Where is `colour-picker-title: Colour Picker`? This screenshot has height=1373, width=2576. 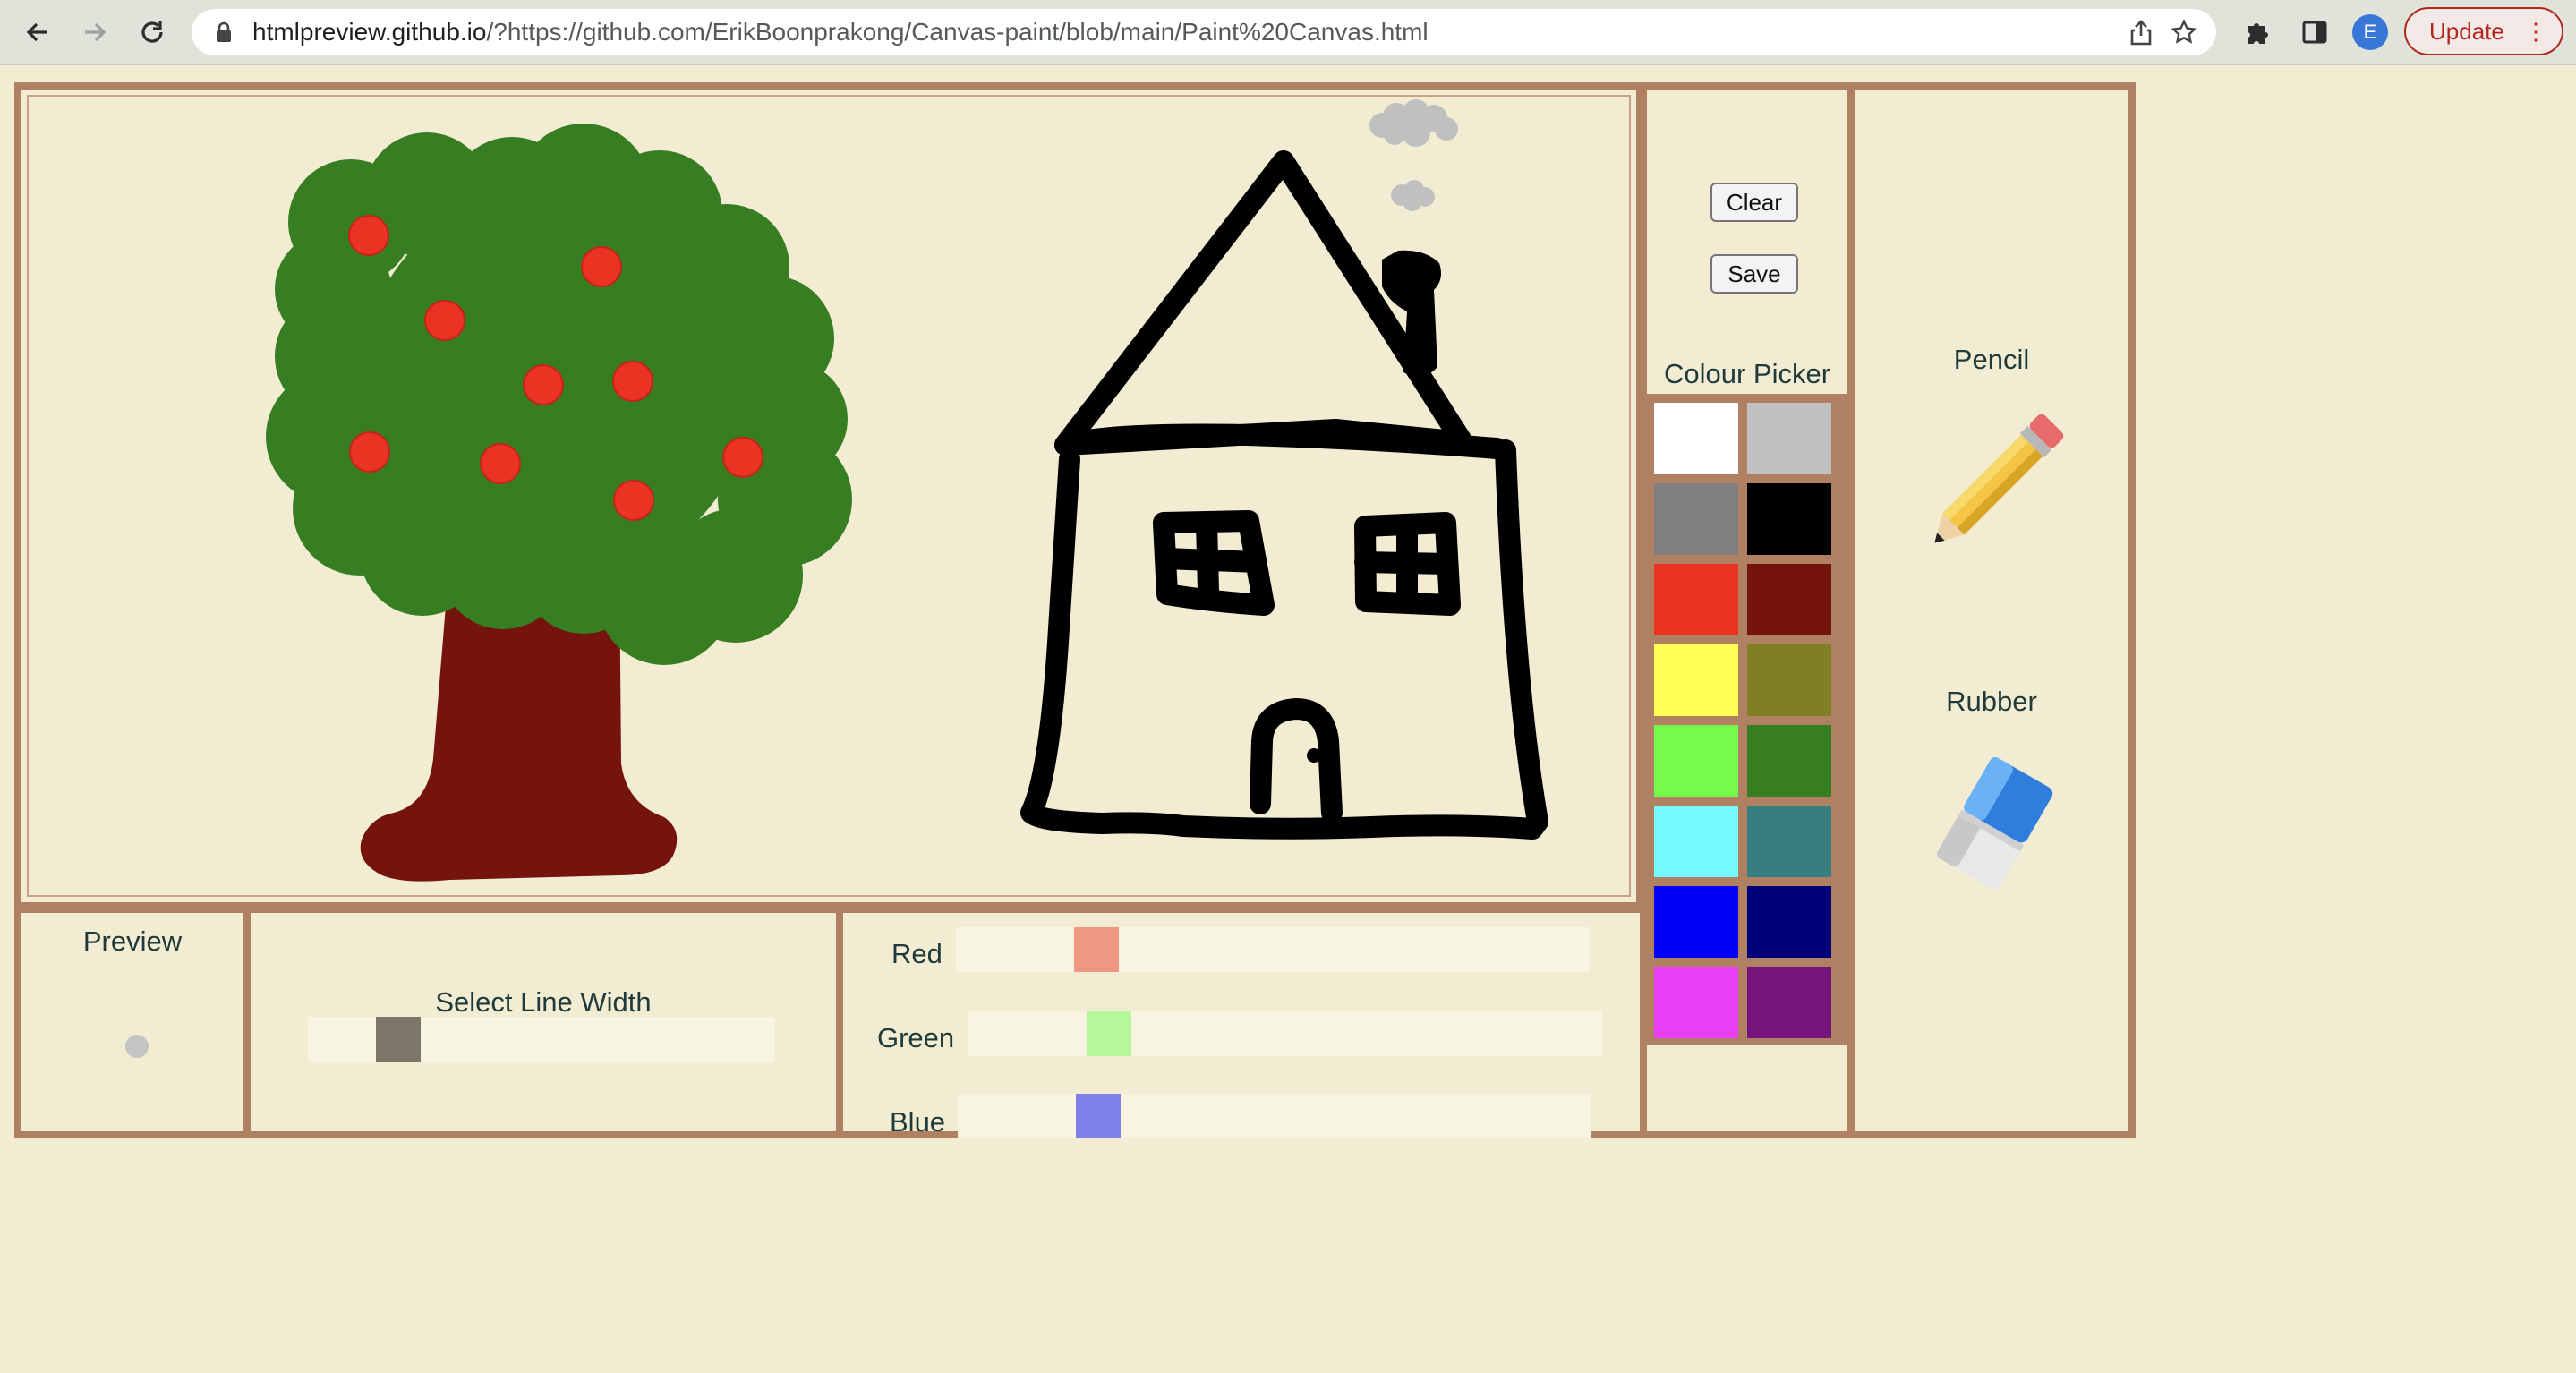 colour-picker-title: Colour Picker is located at coordinates (1747, 373).